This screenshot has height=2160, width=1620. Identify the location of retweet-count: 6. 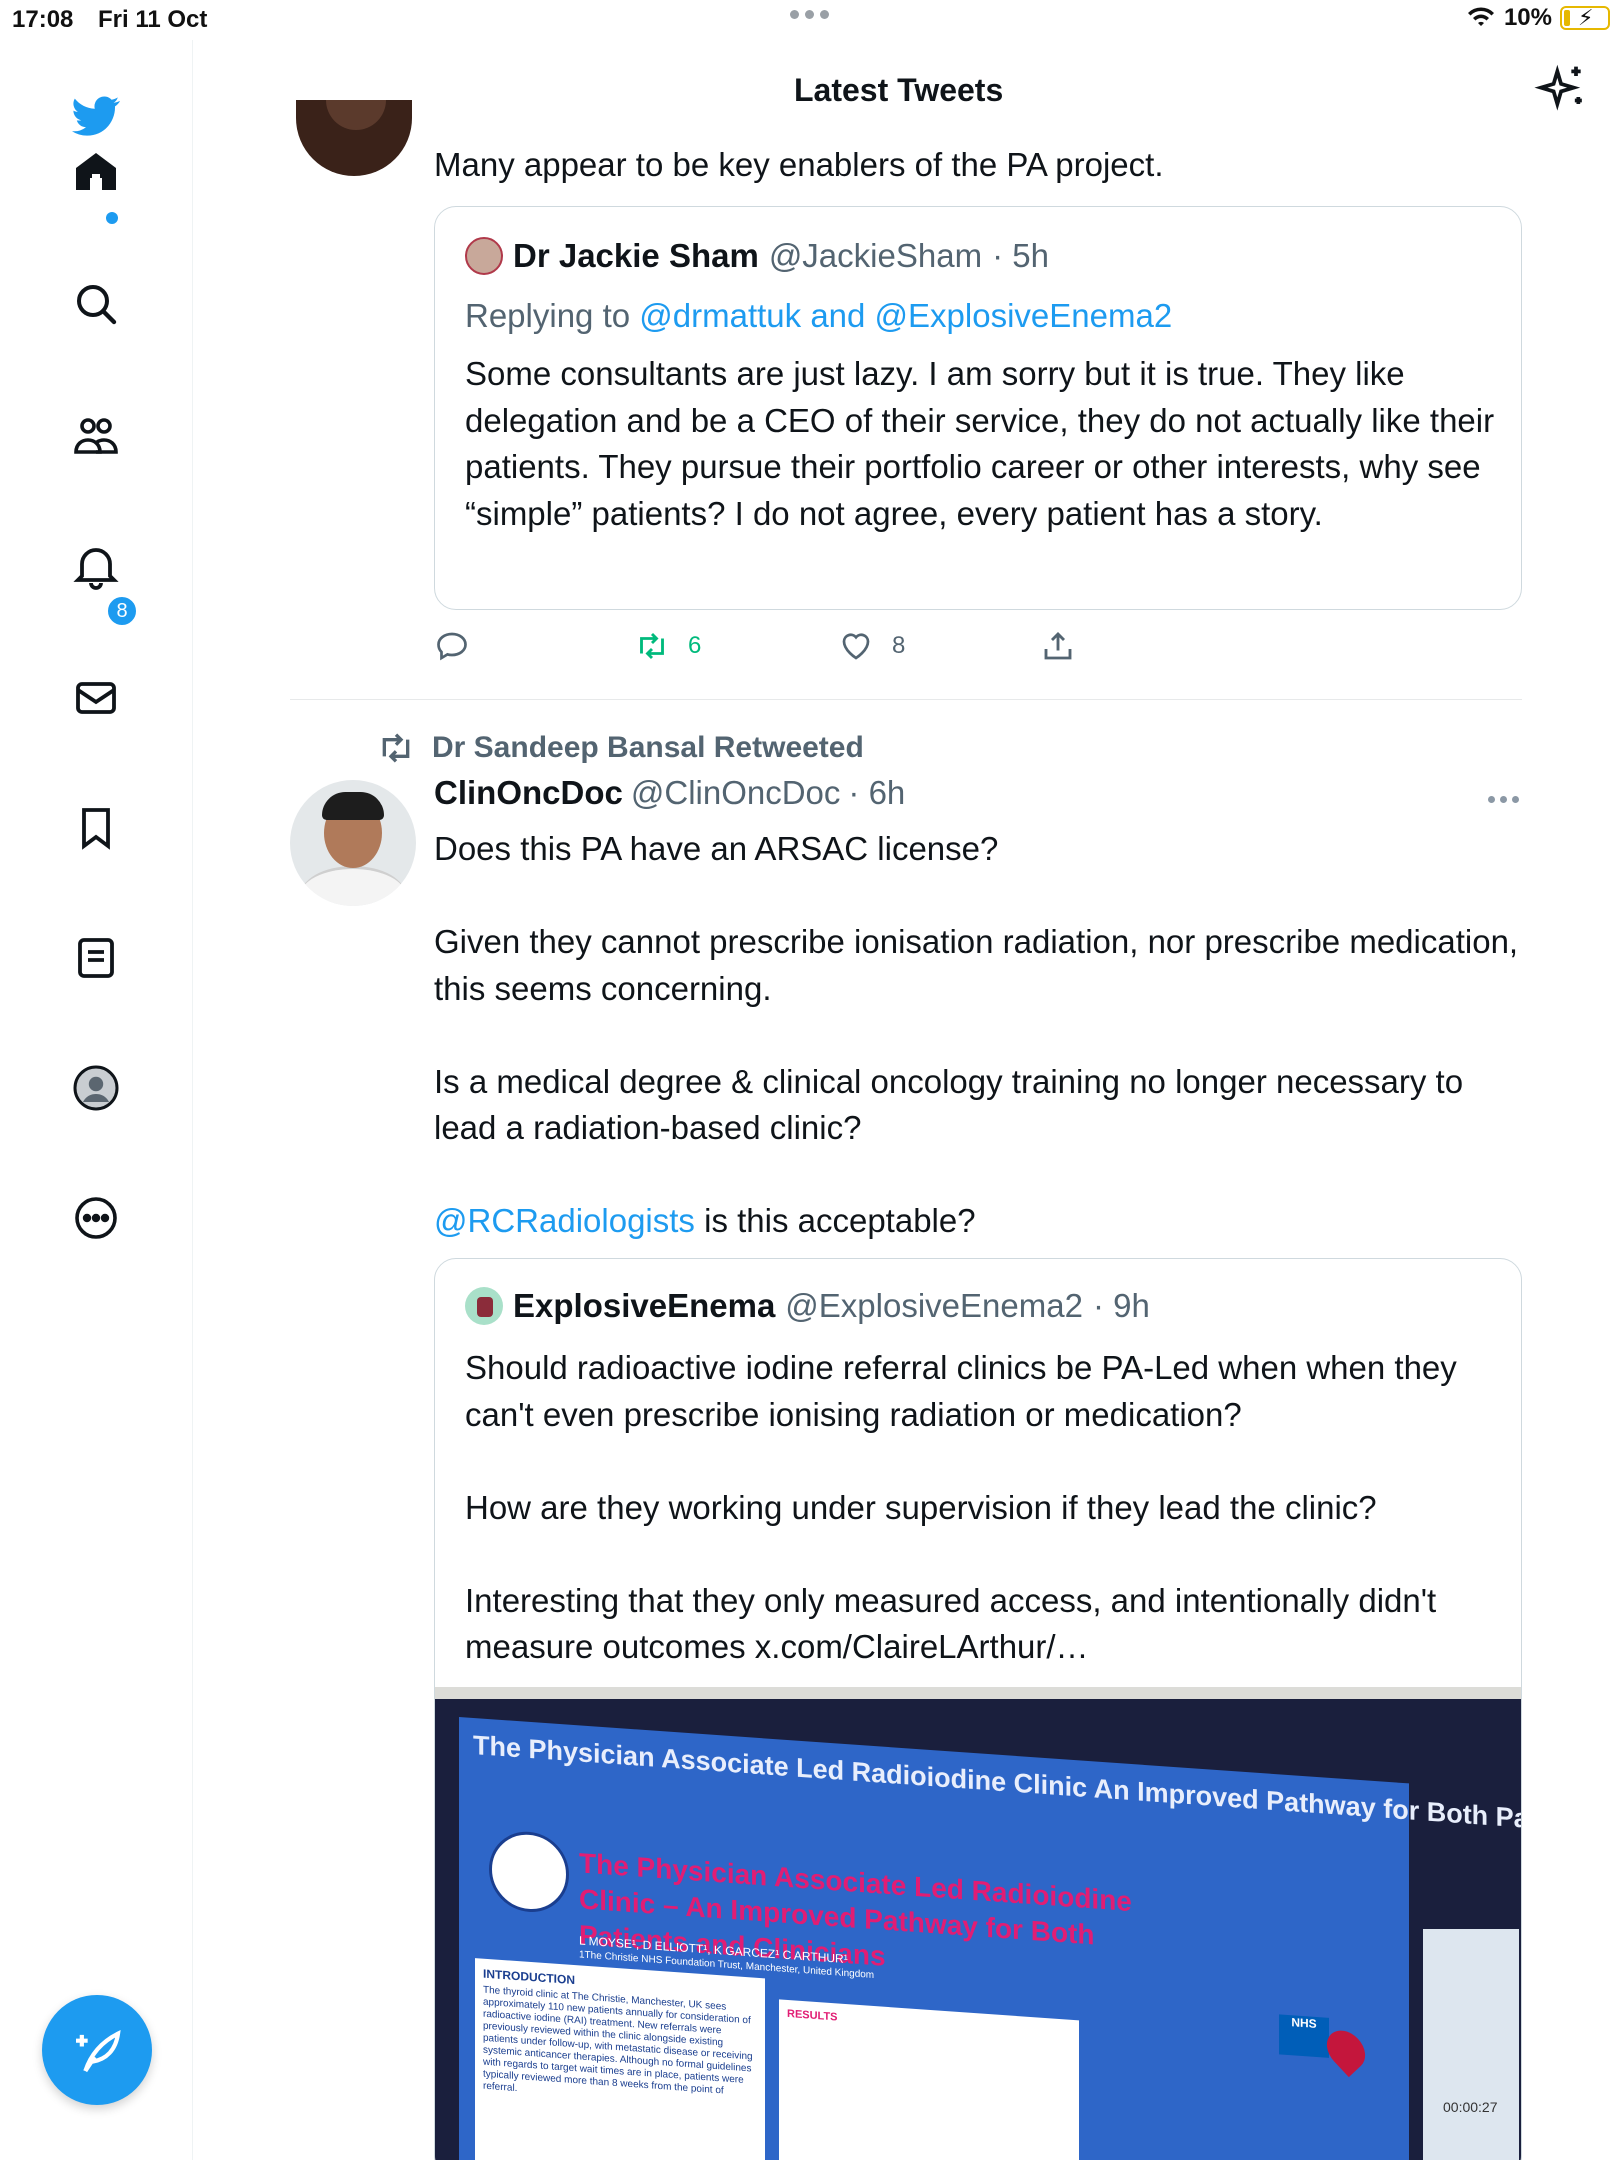
(695, 645).